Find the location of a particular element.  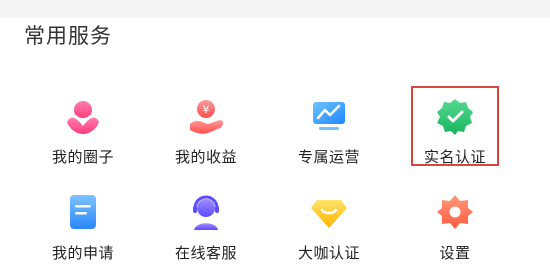

service-my-application: 我的申请 is located at coordinates (83, 221).